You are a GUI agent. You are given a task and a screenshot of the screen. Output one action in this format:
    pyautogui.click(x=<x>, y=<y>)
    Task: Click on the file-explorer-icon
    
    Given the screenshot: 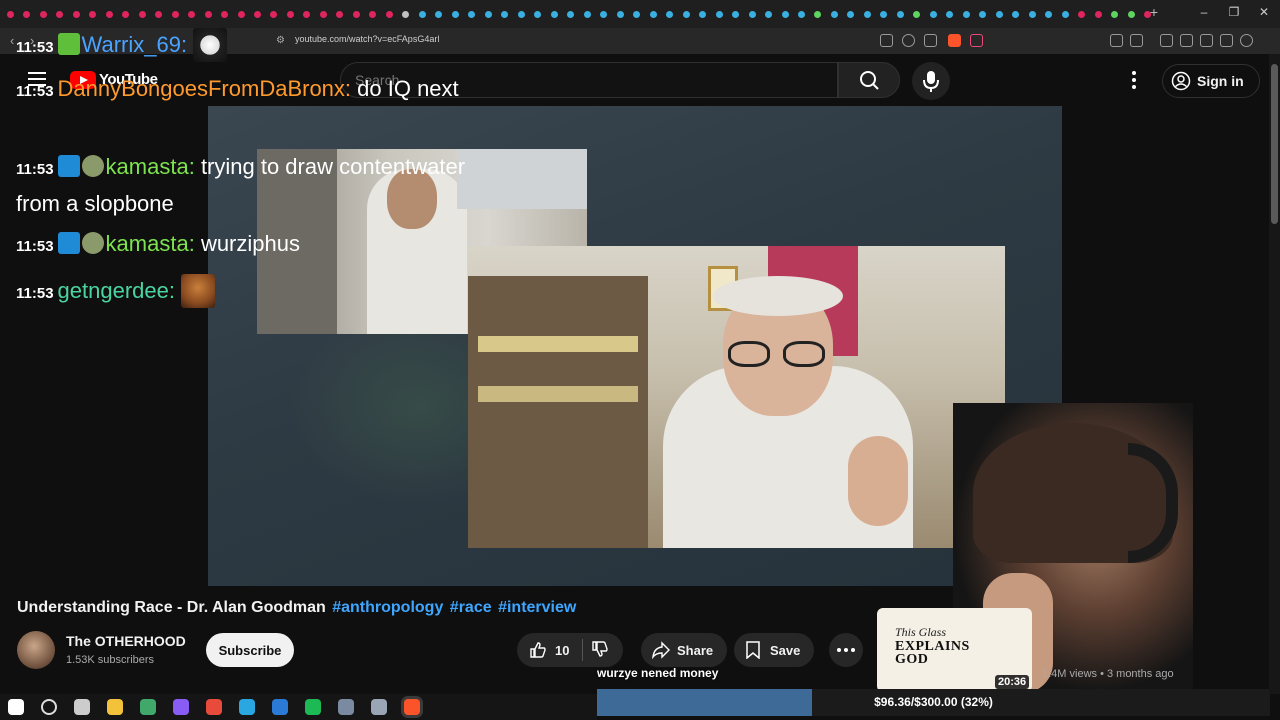 What is the action you would take?
    pyautogui.click(x=115, y=707)
    